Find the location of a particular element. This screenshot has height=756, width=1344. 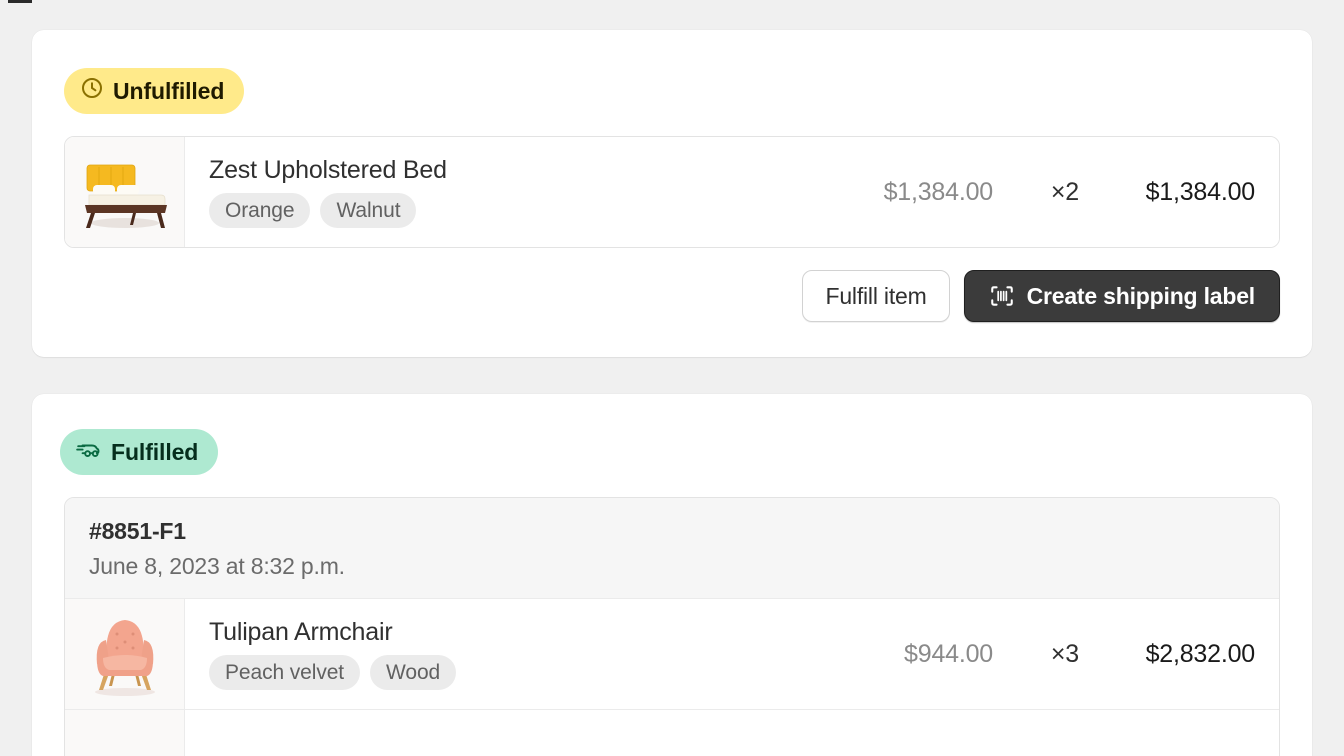

fulfillment-date: June 8, 2023 at 8:32 p.m. is located at coordinates (217, 566).